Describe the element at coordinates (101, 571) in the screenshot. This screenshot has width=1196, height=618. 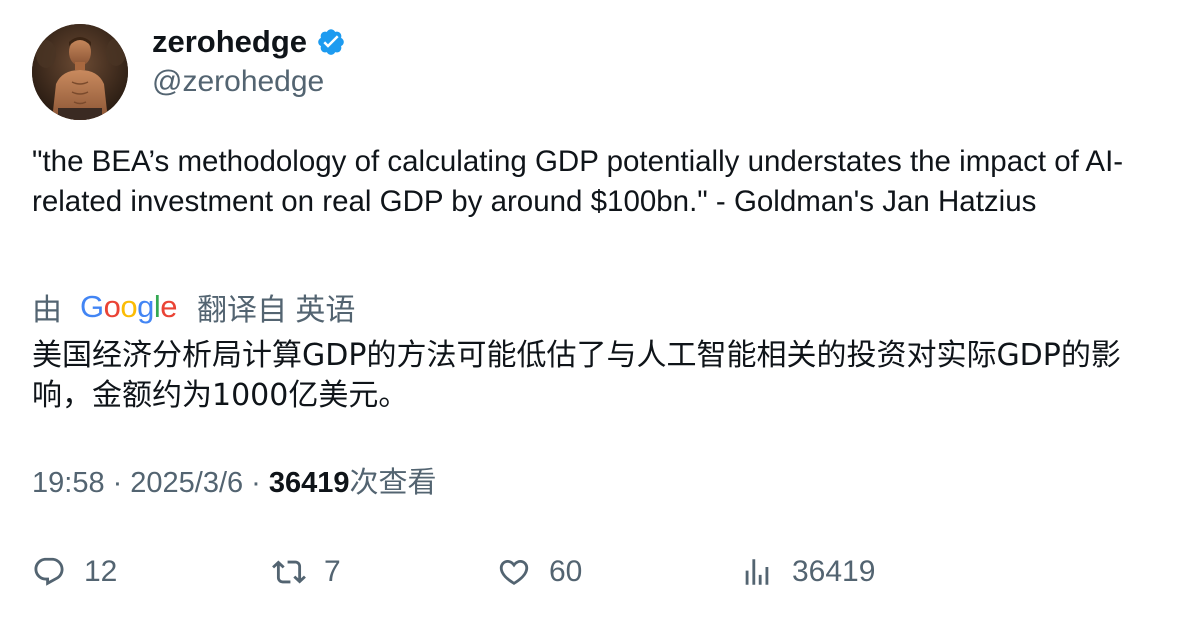
I see `reply-count: 12` at that location.